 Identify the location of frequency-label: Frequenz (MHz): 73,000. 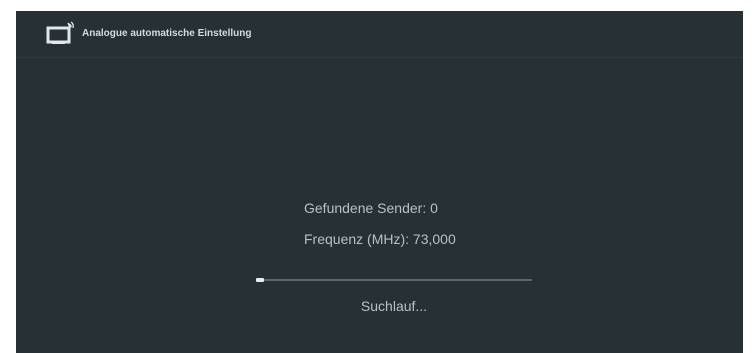
(380, 239).